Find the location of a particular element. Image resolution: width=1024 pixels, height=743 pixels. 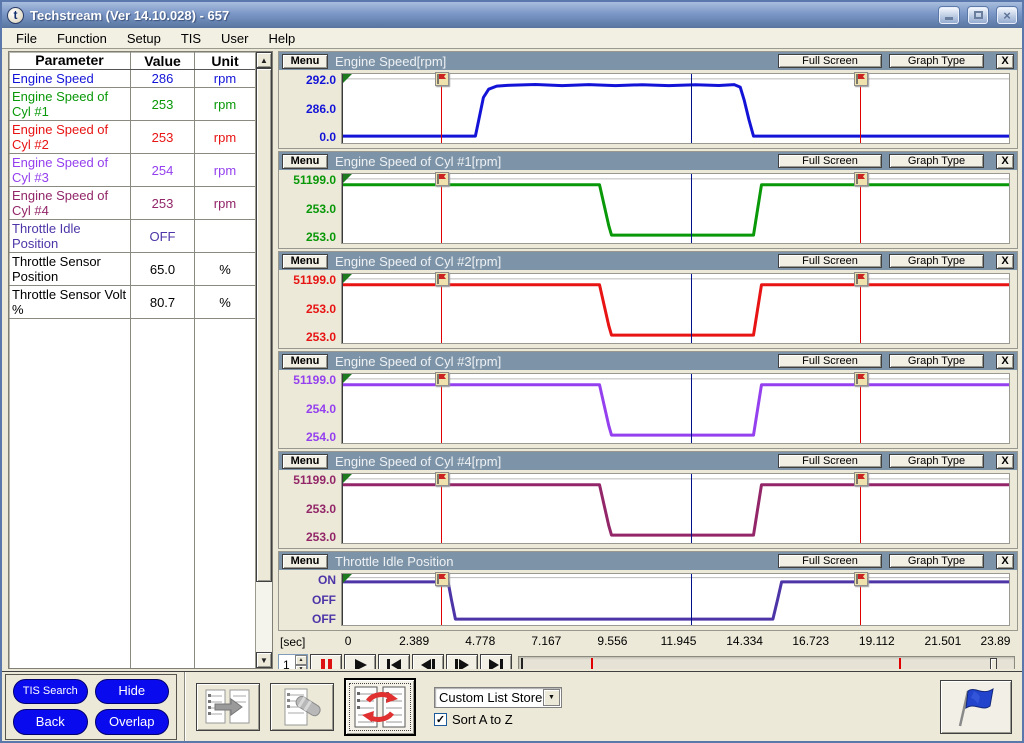

scrollbar-track is located at coordinates (264, 360).